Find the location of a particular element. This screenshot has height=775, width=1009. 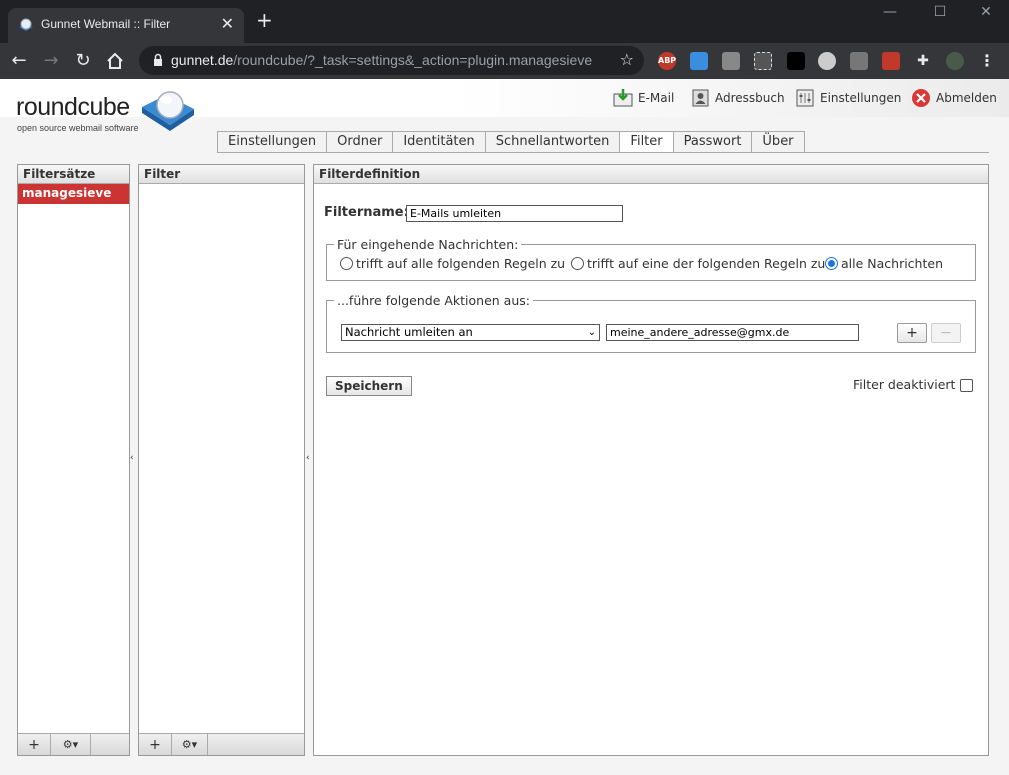

menu-dots-icon: ⋮ is located at coordinates (987, 61).